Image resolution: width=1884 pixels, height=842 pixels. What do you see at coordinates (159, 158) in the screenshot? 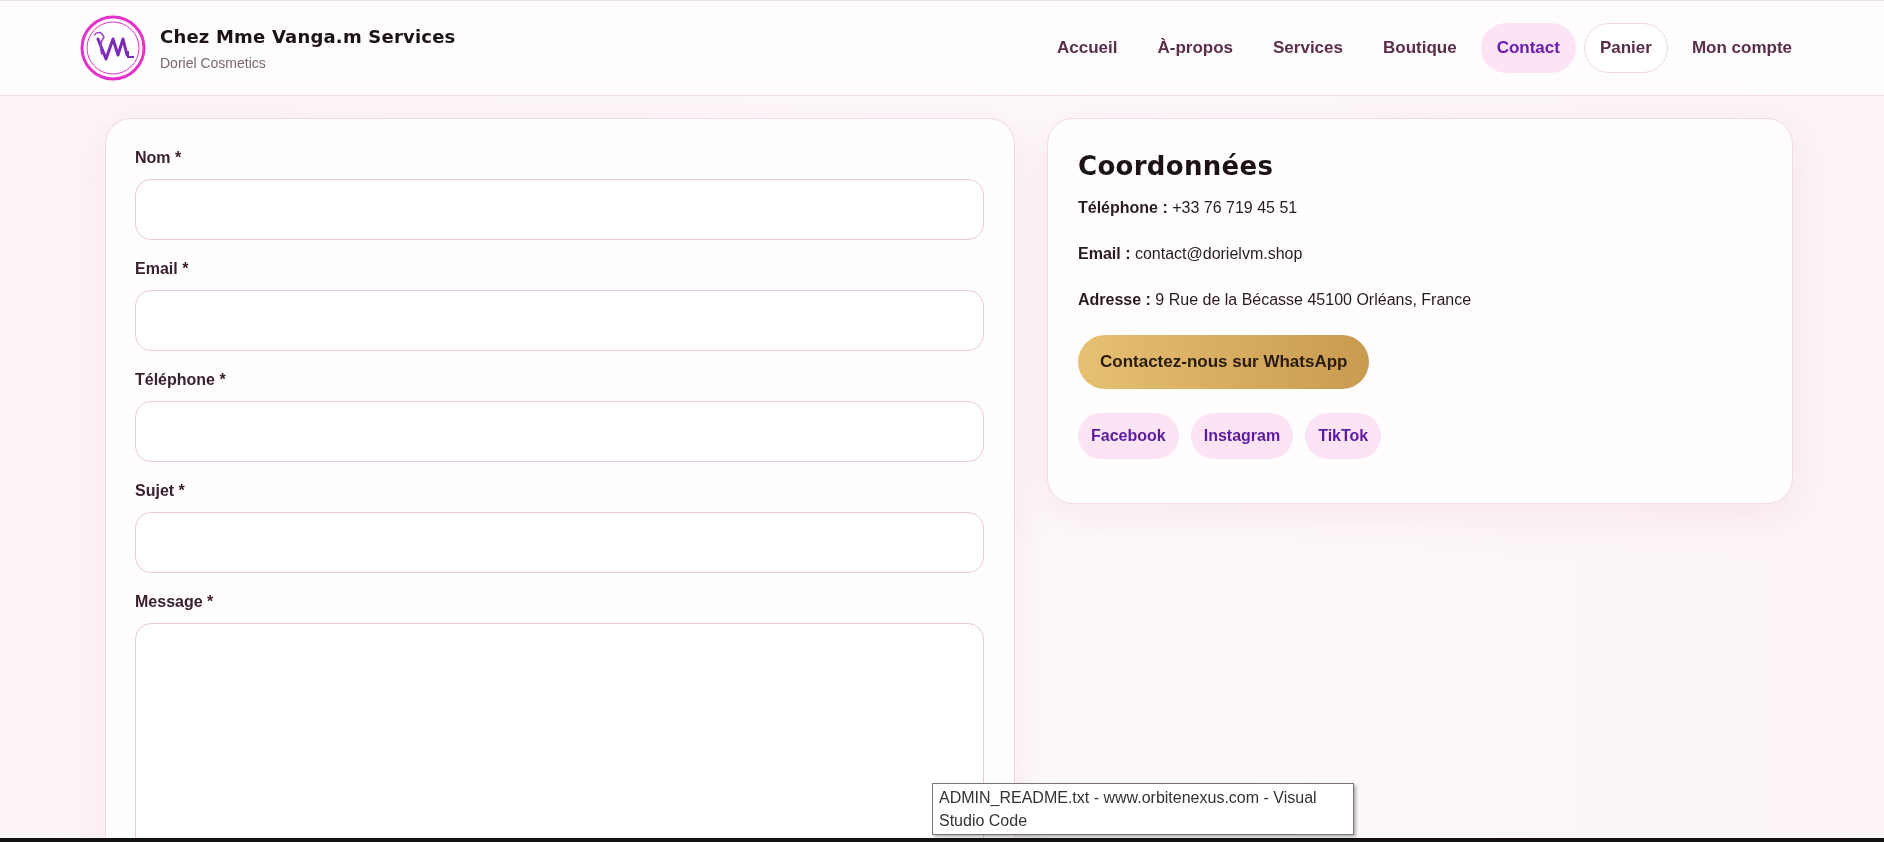
I see `field-label: Nom *` at bounding box center [159, 158].